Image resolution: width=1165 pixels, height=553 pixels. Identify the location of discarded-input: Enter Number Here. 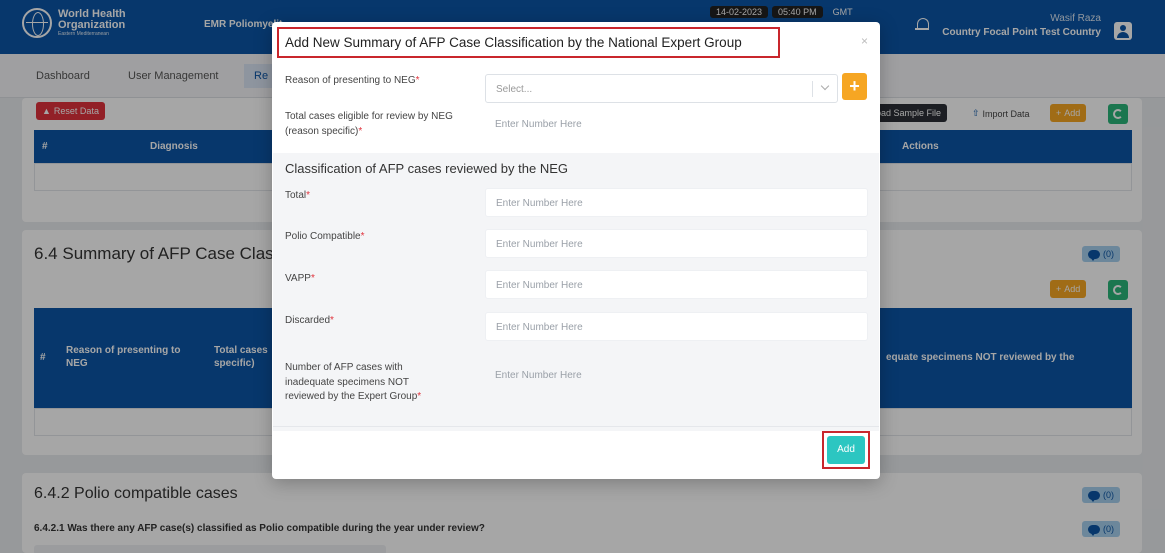
(676, 326).